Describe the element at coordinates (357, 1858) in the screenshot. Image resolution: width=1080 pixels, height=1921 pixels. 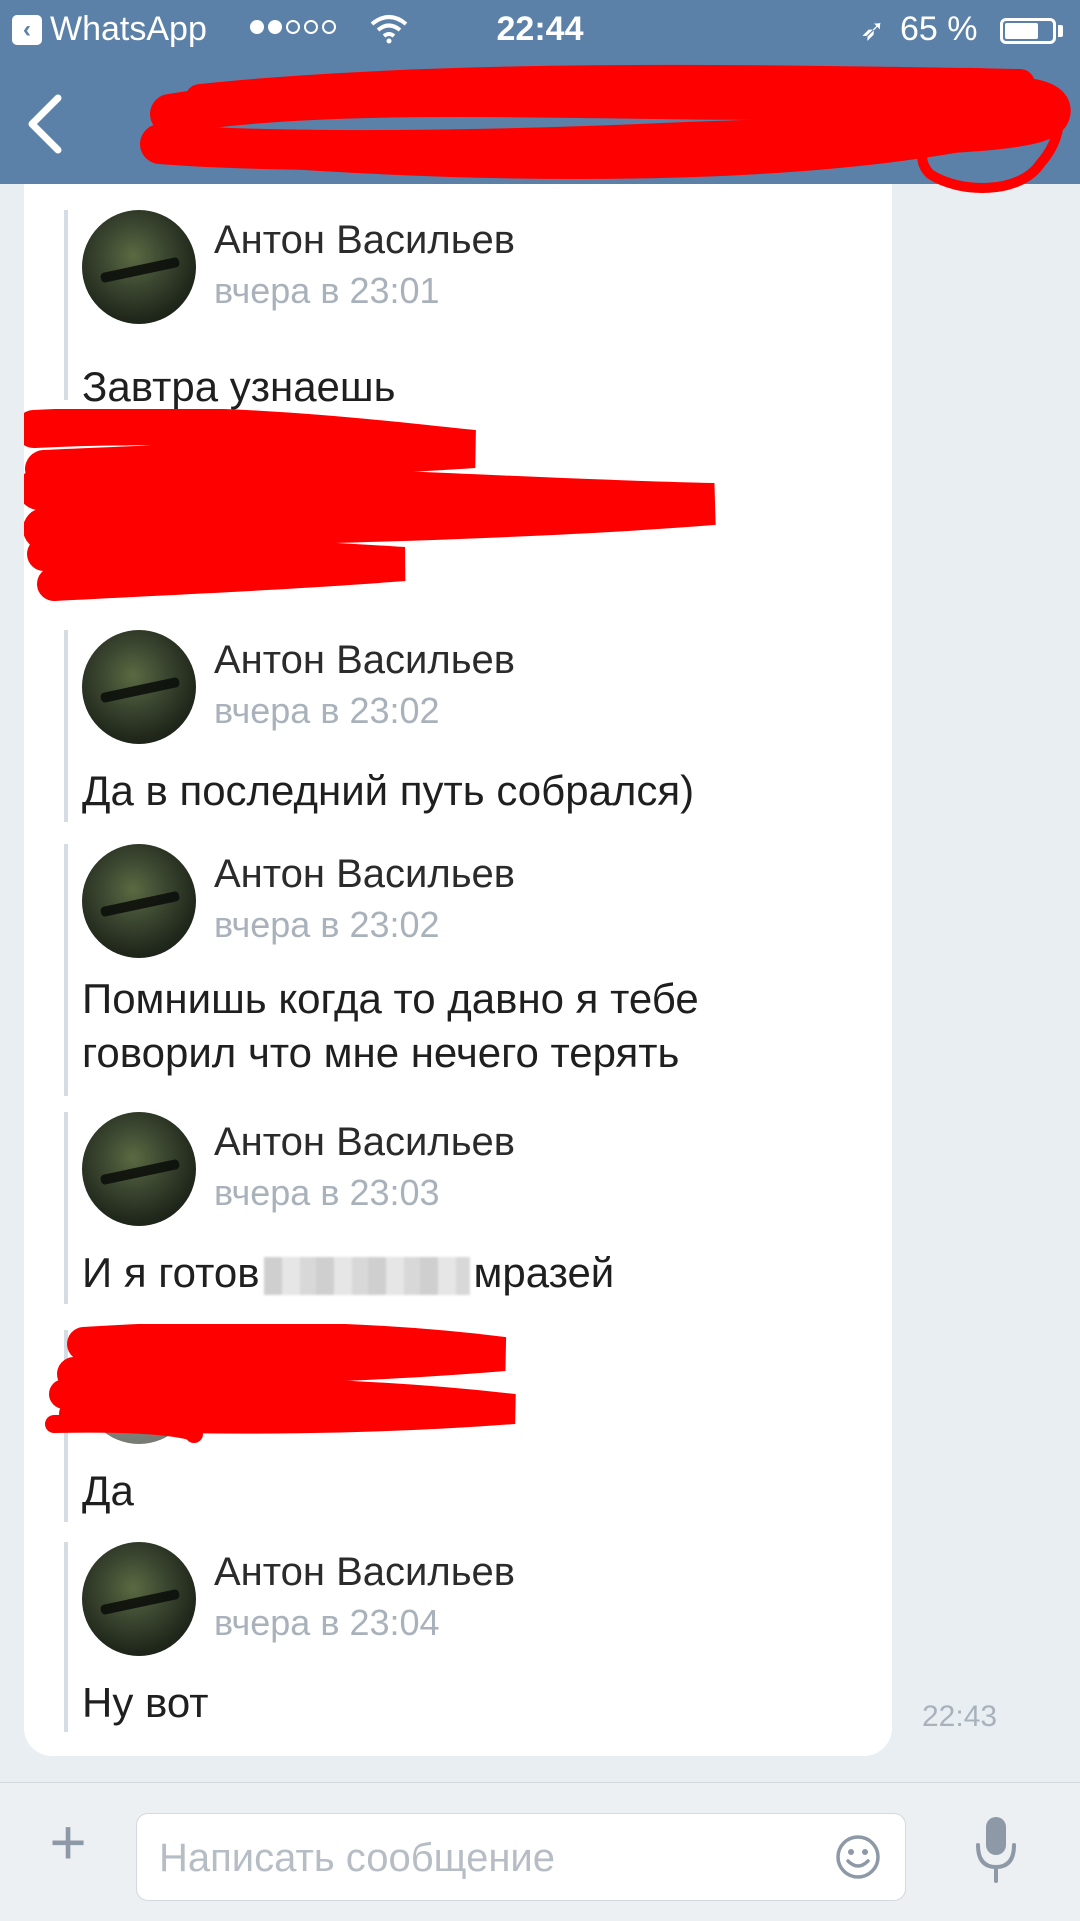
I see `message-input-placeholder: Написать сообщение` at that location.